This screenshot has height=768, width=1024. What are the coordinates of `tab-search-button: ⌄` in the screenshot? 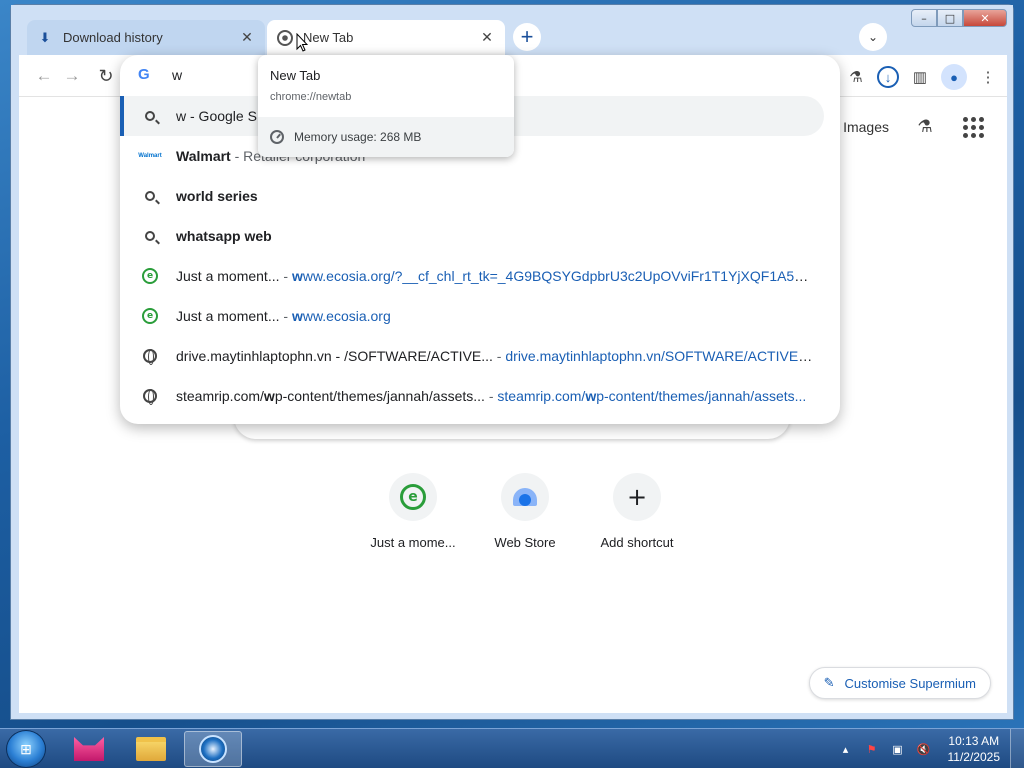 It's located at (873, 37).